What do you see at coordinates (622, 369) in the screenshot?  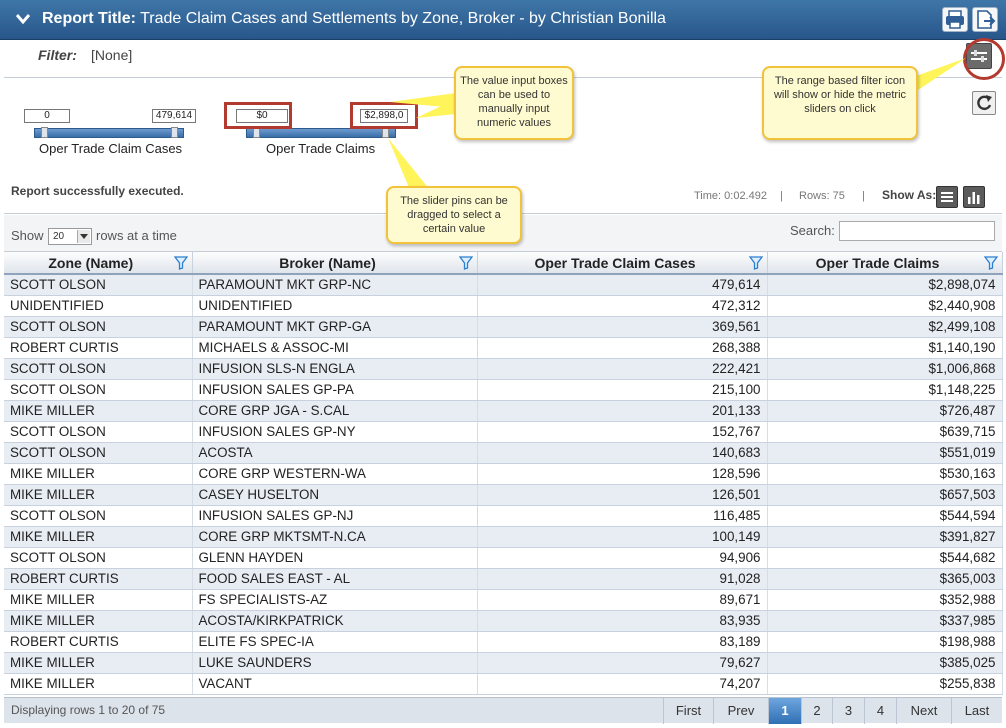 I see `claim-cases-cell: 222,421` at bounding box center [622, 369].